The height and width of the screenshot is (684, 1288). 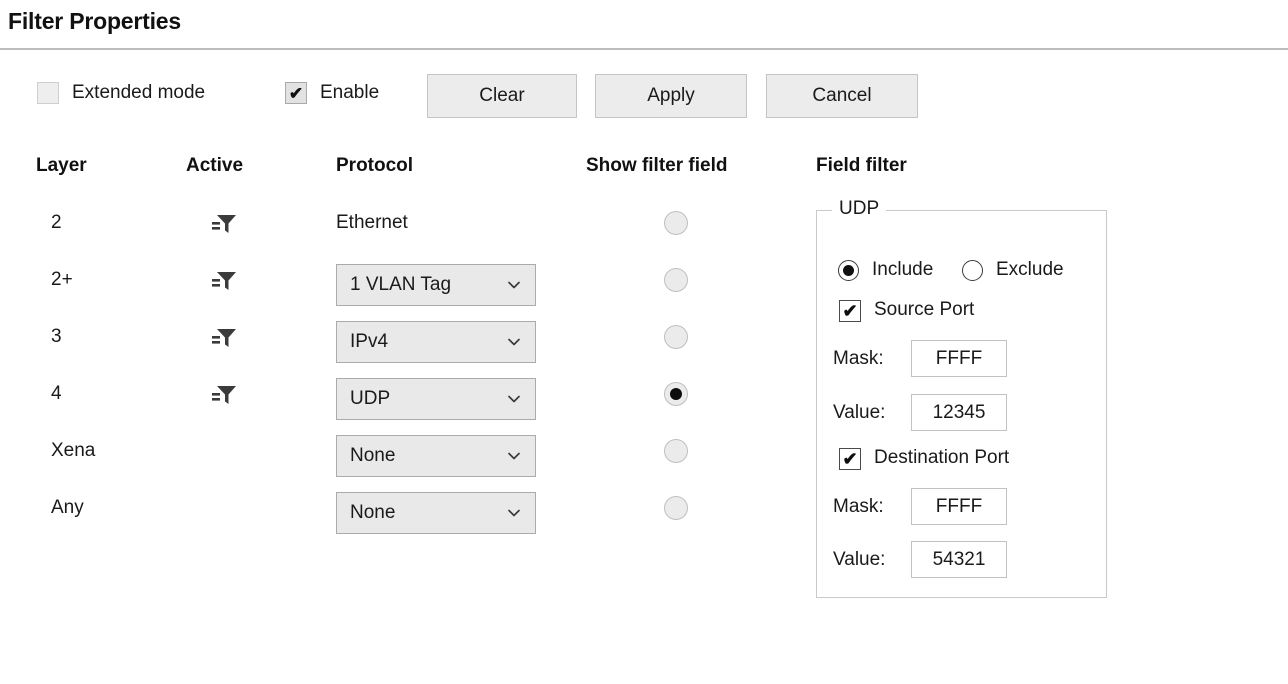 I want to click on column-header-field-filter: Field filter, so click(x=861, y=165).